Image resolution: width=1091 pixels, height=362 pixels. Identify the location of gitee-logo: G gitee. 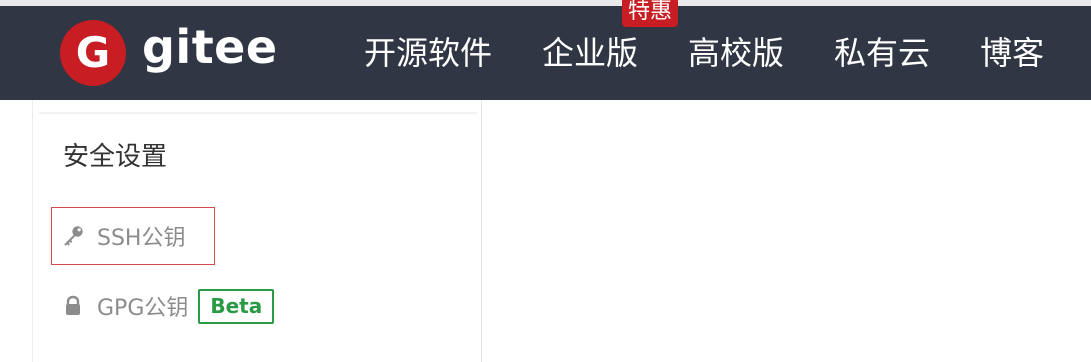
(169, 53).